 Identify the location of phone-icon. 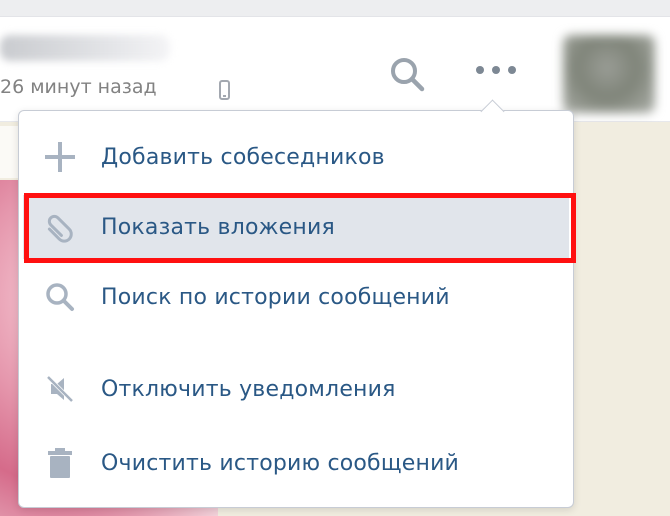
(224, 90).